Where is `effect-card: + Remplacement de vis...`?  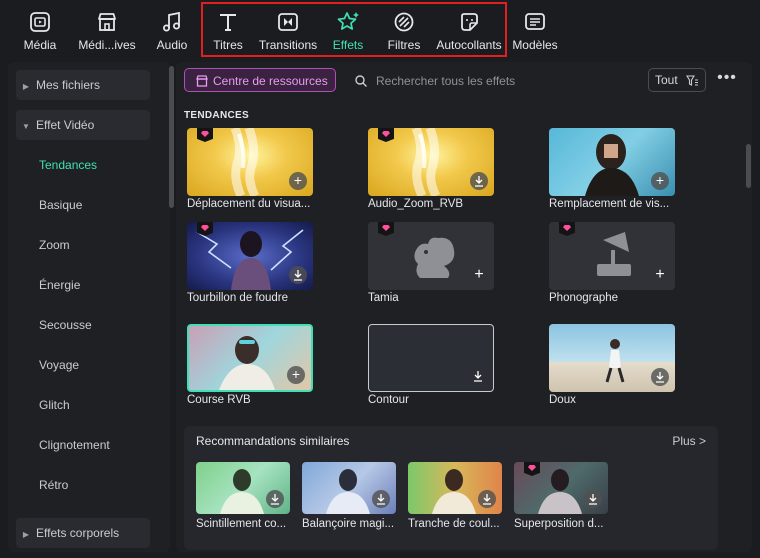
effect-card: + Remplacement de vis... is located at coordinates (612, 170).